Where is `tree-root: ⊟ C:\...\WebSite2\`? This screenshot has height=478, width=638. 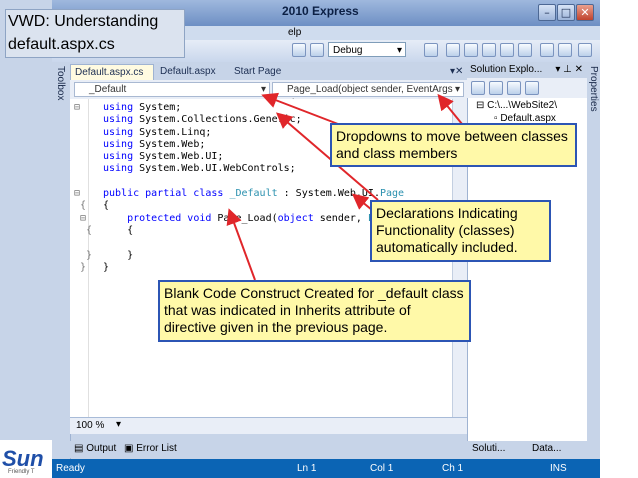
tree-root: ⊟ C:\...\WebSite2\ is located at coordinates (516, 105).